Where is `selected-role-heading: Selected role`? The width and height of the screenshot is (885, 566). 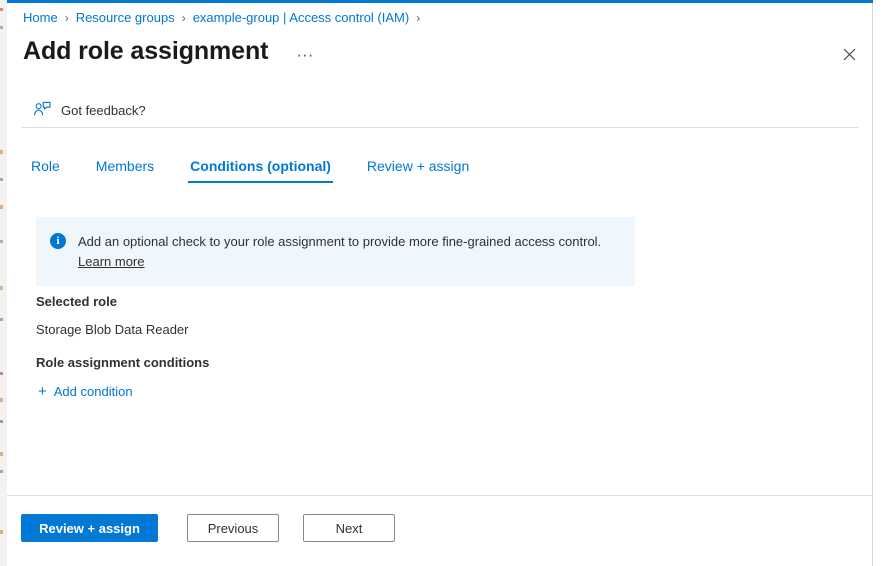 selected-role-heading: Selected role is located at coordinates (76, 301).